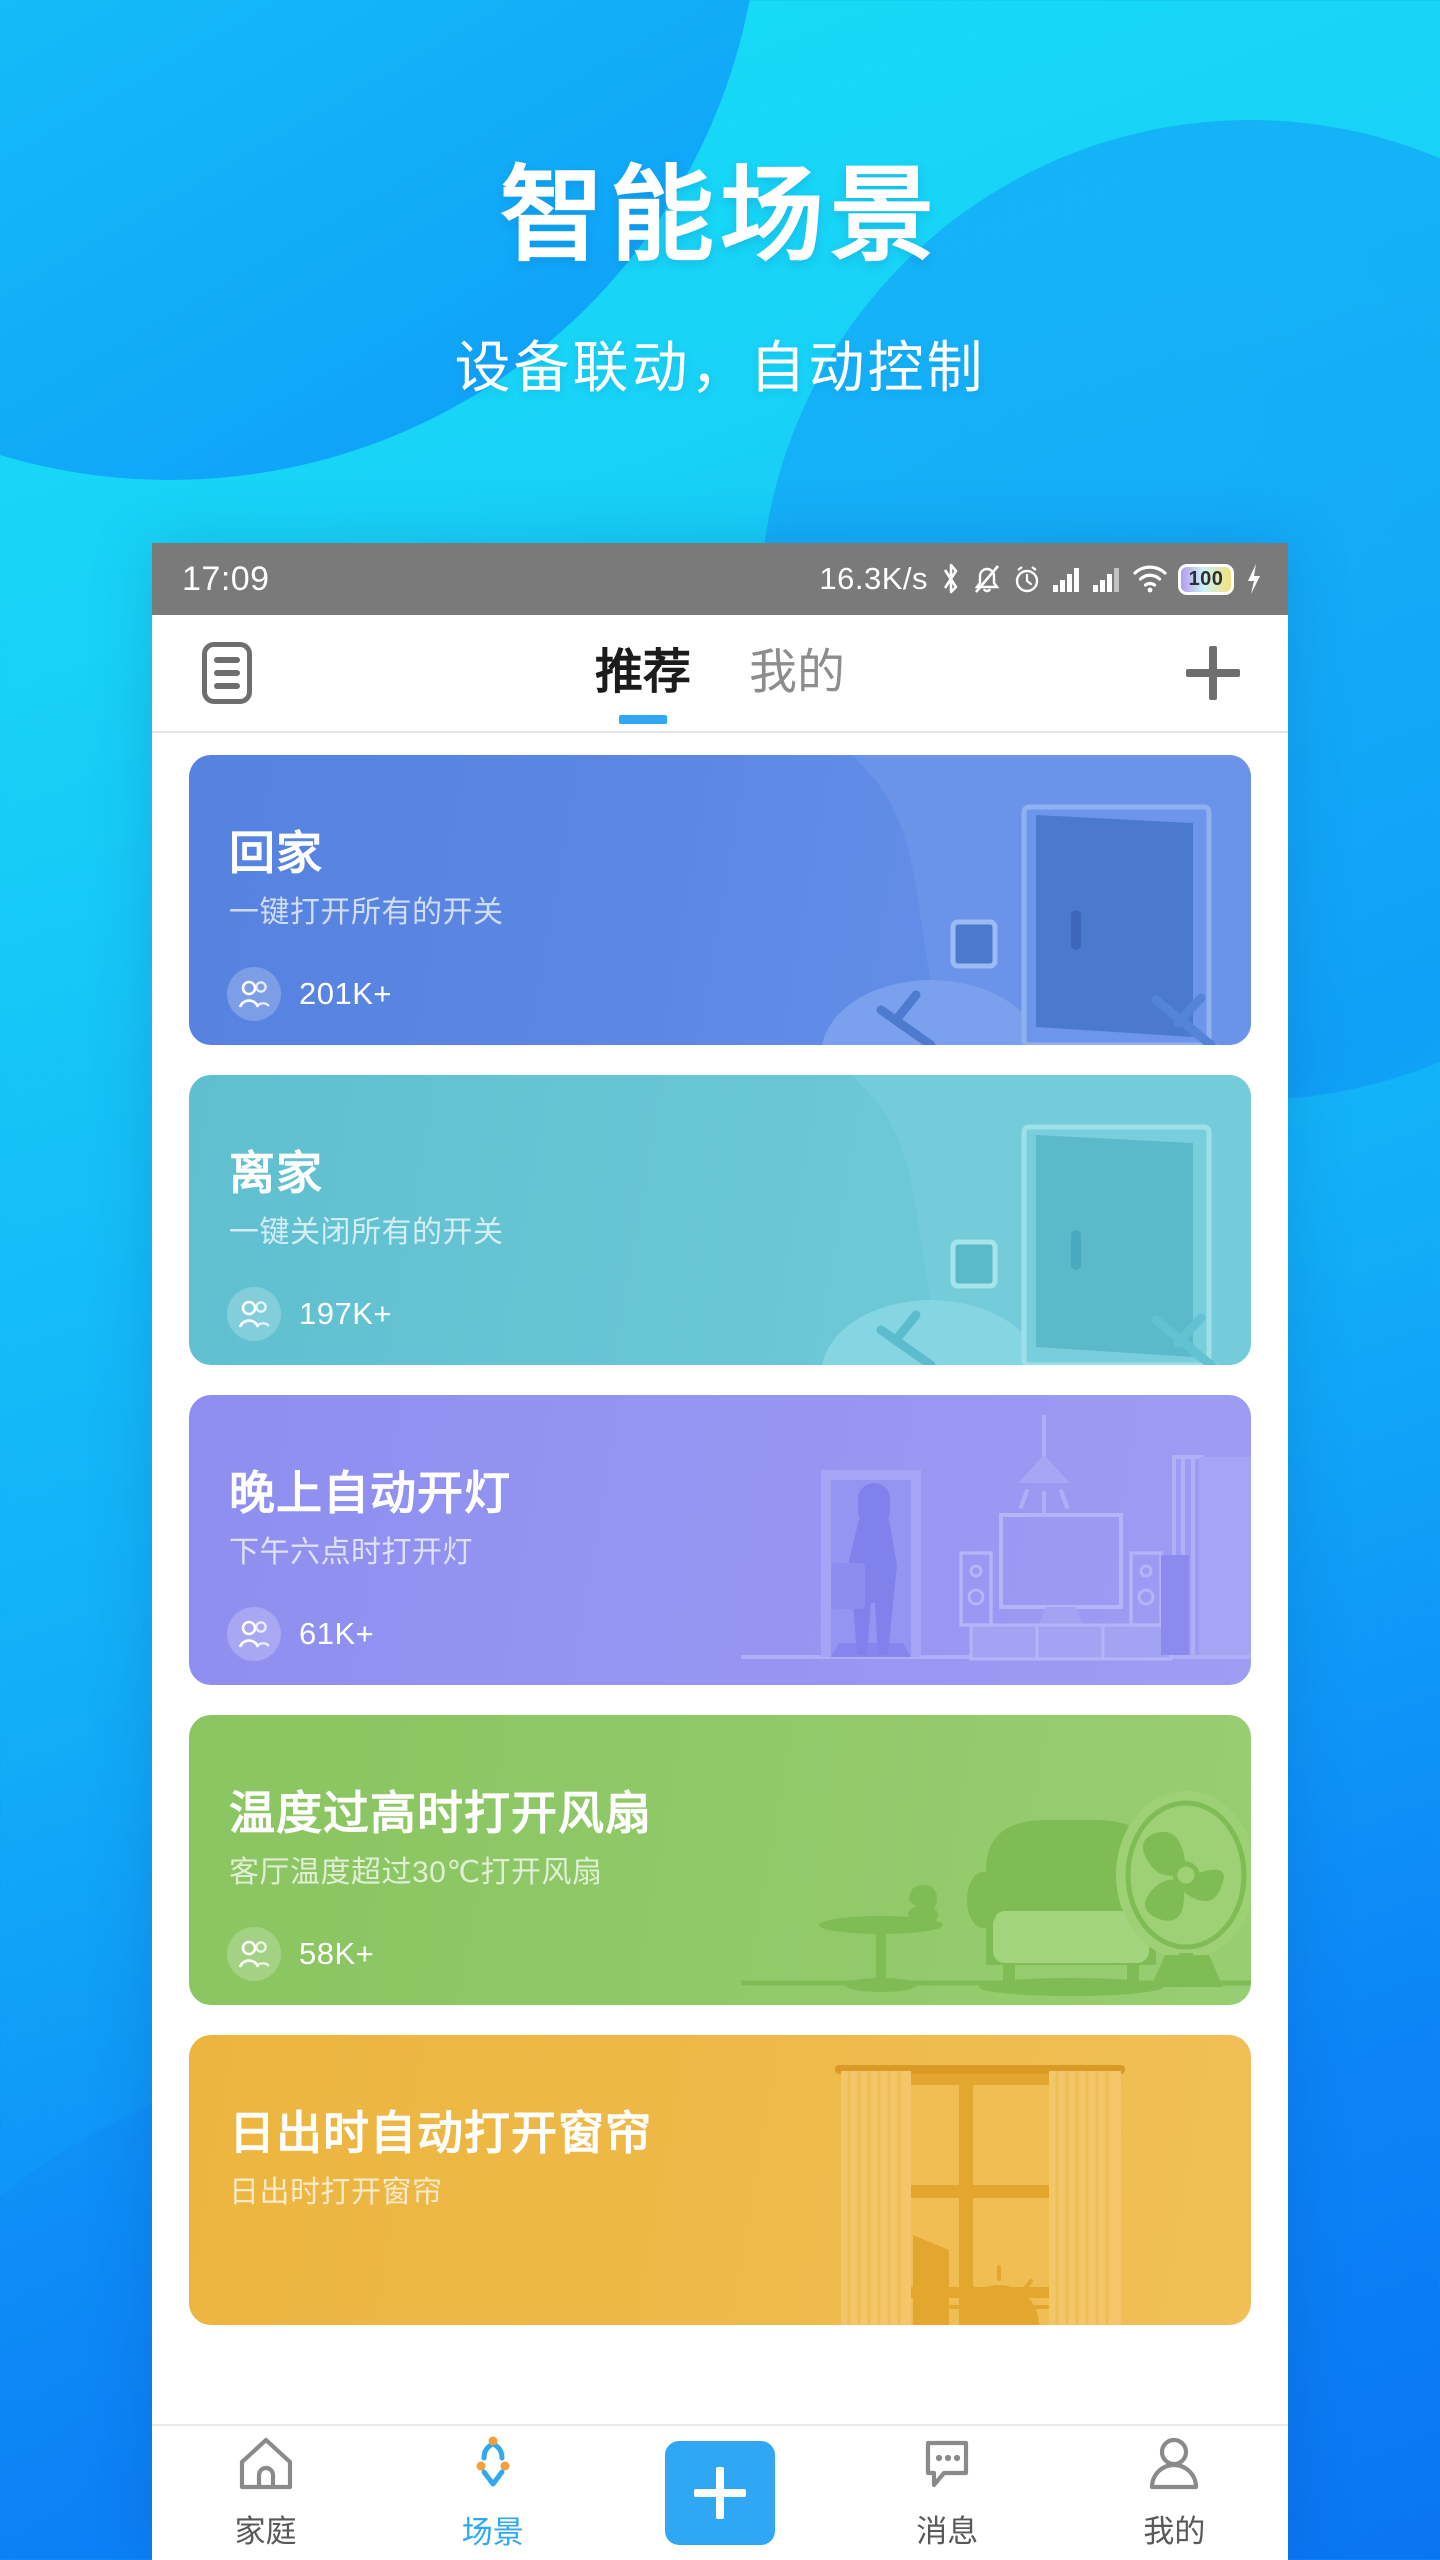  I want to click on scene-card: 晚上自动开灯 下午六点时打开灯 61K+, so click(720, 1540).